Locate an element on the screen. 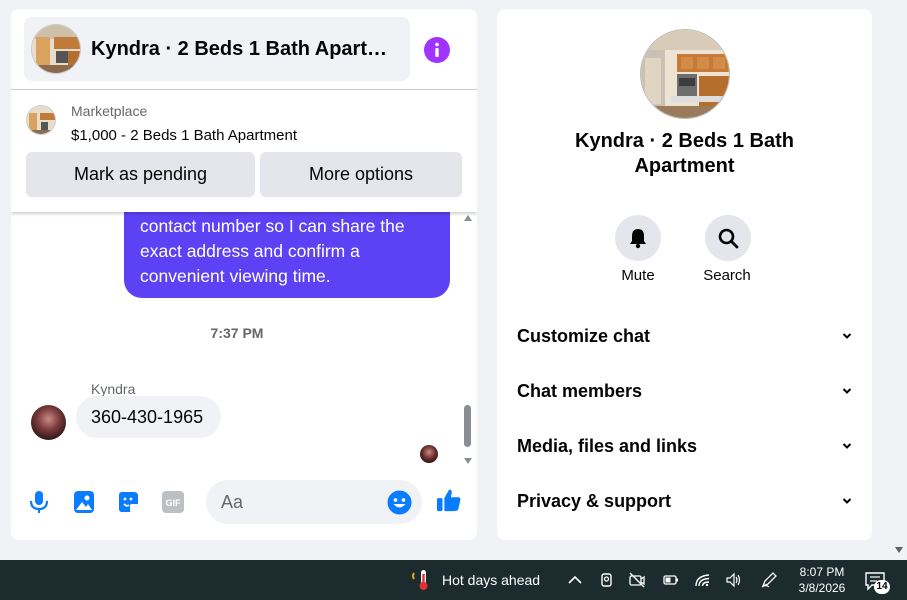 Image resolution: width=907 pixels, height=600 pixels. scroll-up-arrow is located at coordinates (468, 218).